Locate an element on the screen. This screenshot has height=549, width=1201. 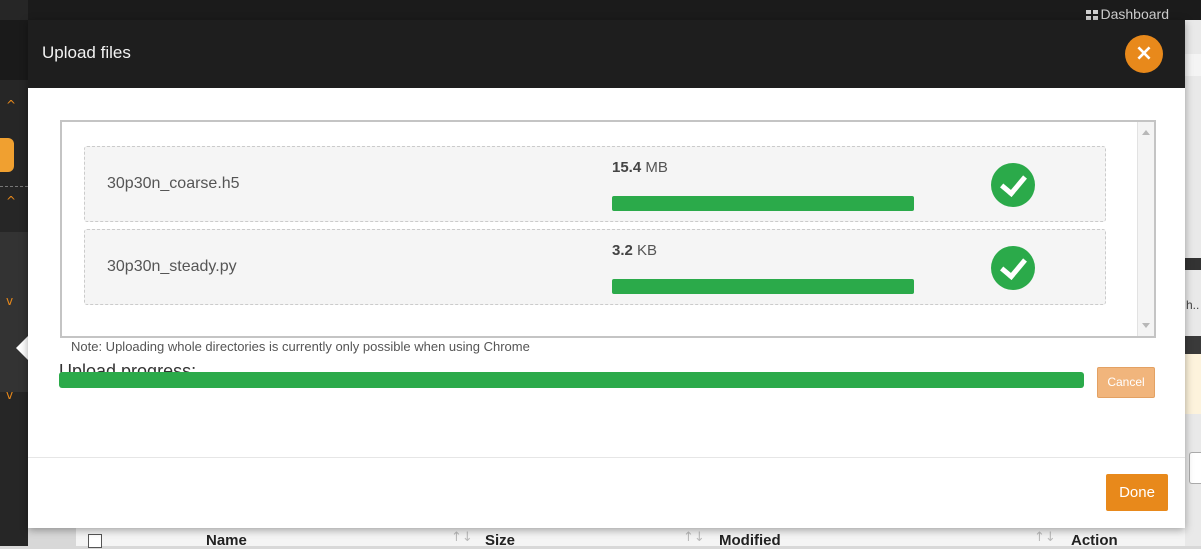
column-action: Action is located at coordinates (1094, 540).